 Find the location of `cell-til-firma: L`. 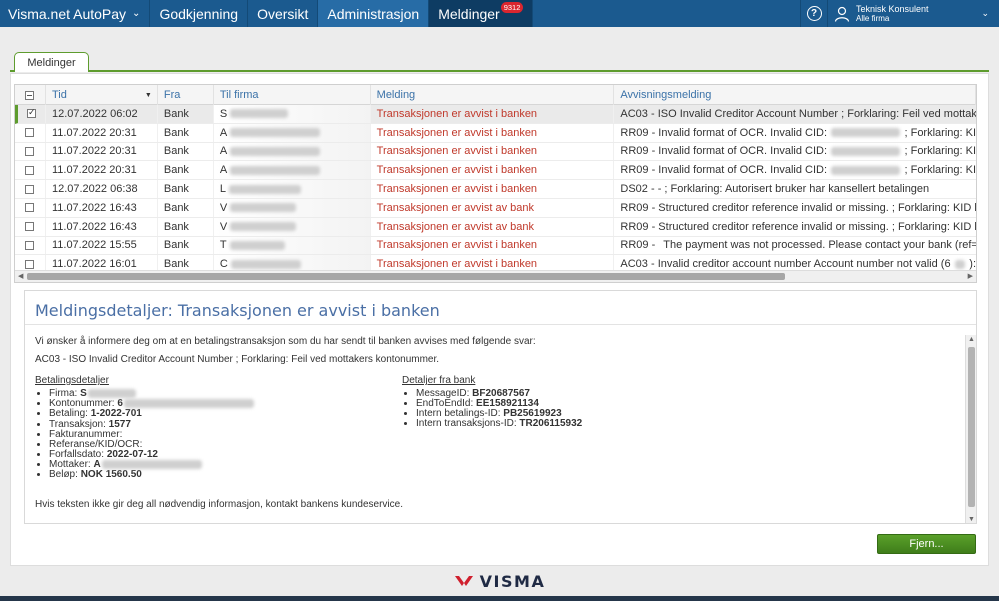

cell-til-firma: L is located at coordinates (292, 189).